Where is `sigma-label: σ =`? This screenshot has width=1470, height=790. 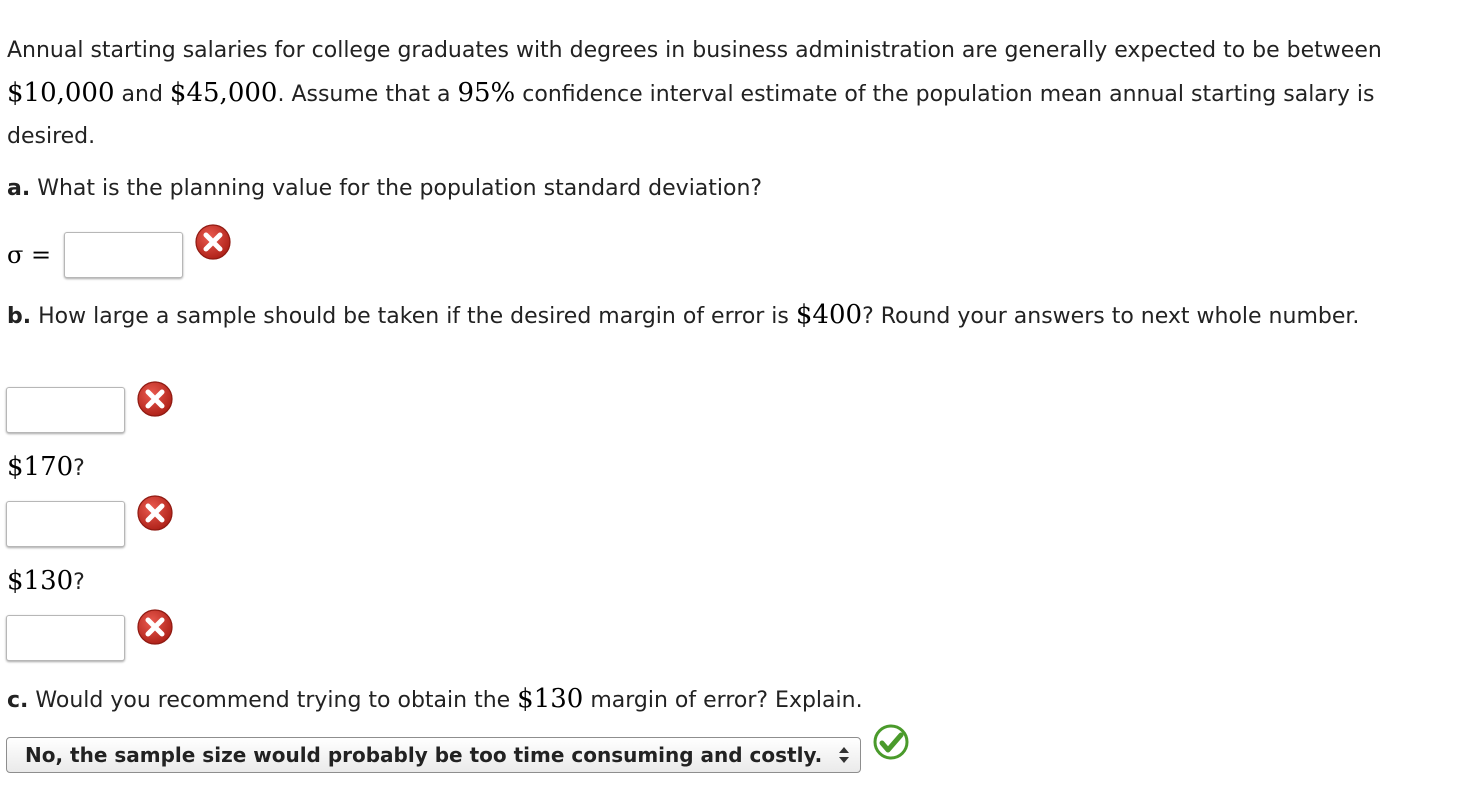 sigma-label: σ = is located at coordinates (29, 255).